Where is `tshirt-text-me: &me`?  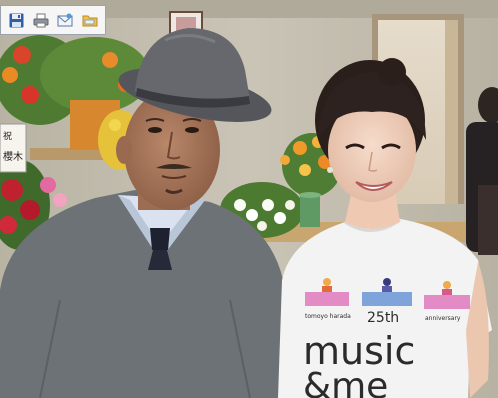
tshirt-text-me: &me is located at coordinates (345, 382).